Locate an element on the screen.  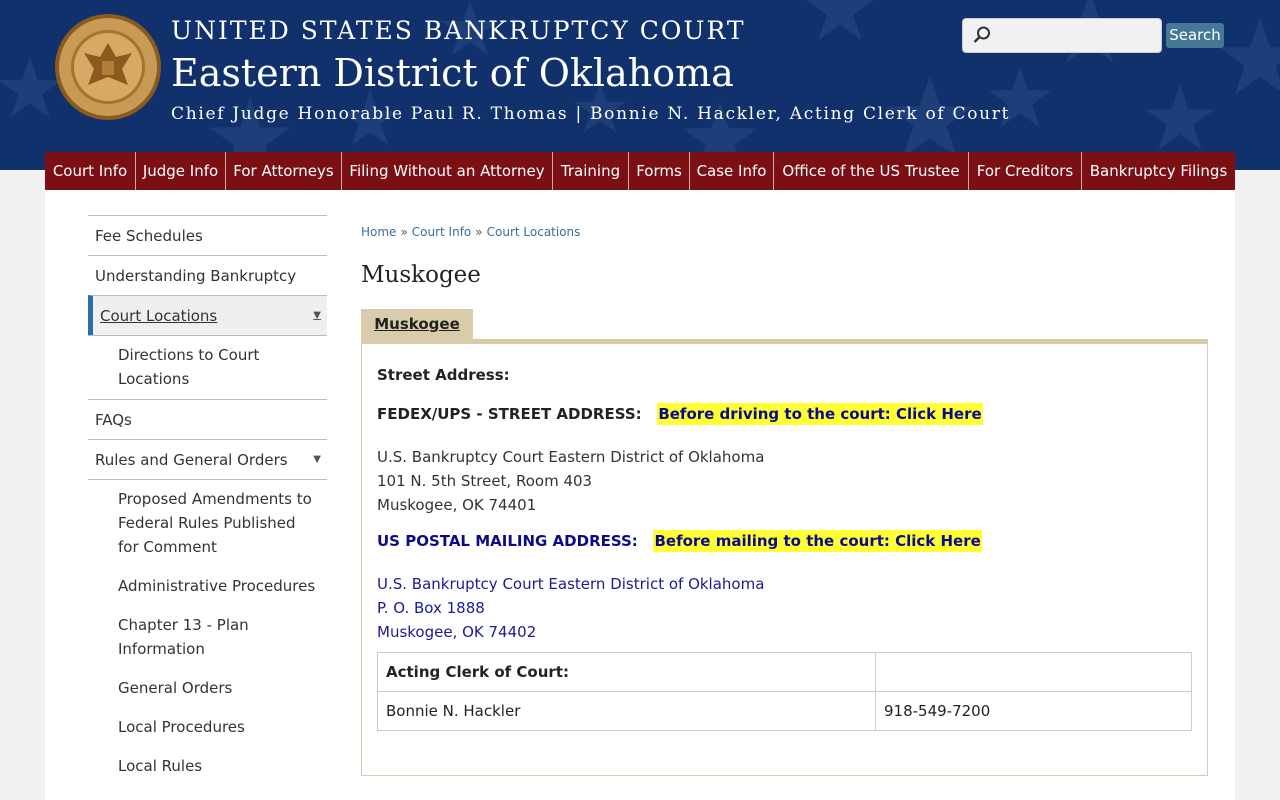
postal-label: US POSTAL MAILING ADDRESS: is located at coordinates (507, 541).